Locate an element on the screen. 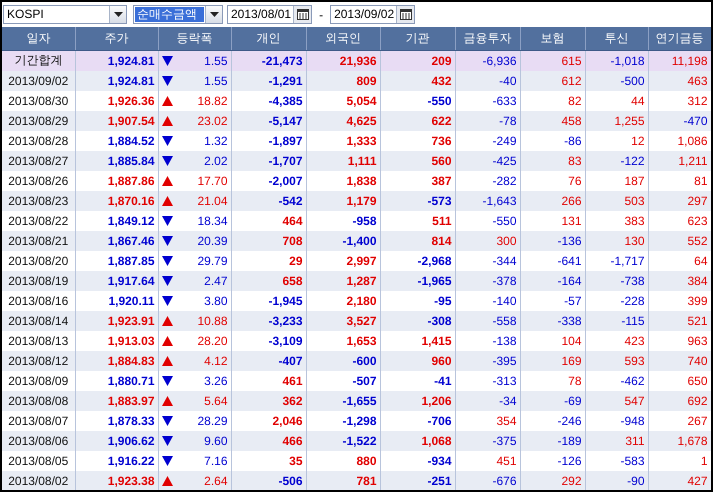  date-cell: 2013/08/14 is located at coordinates (38, 320).